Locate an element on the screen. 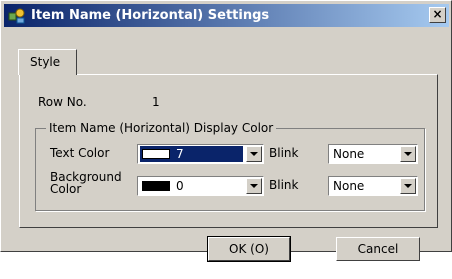 This screenshot has height=279, width=452. background-blink-value: None is located at coordinates (349, 186).